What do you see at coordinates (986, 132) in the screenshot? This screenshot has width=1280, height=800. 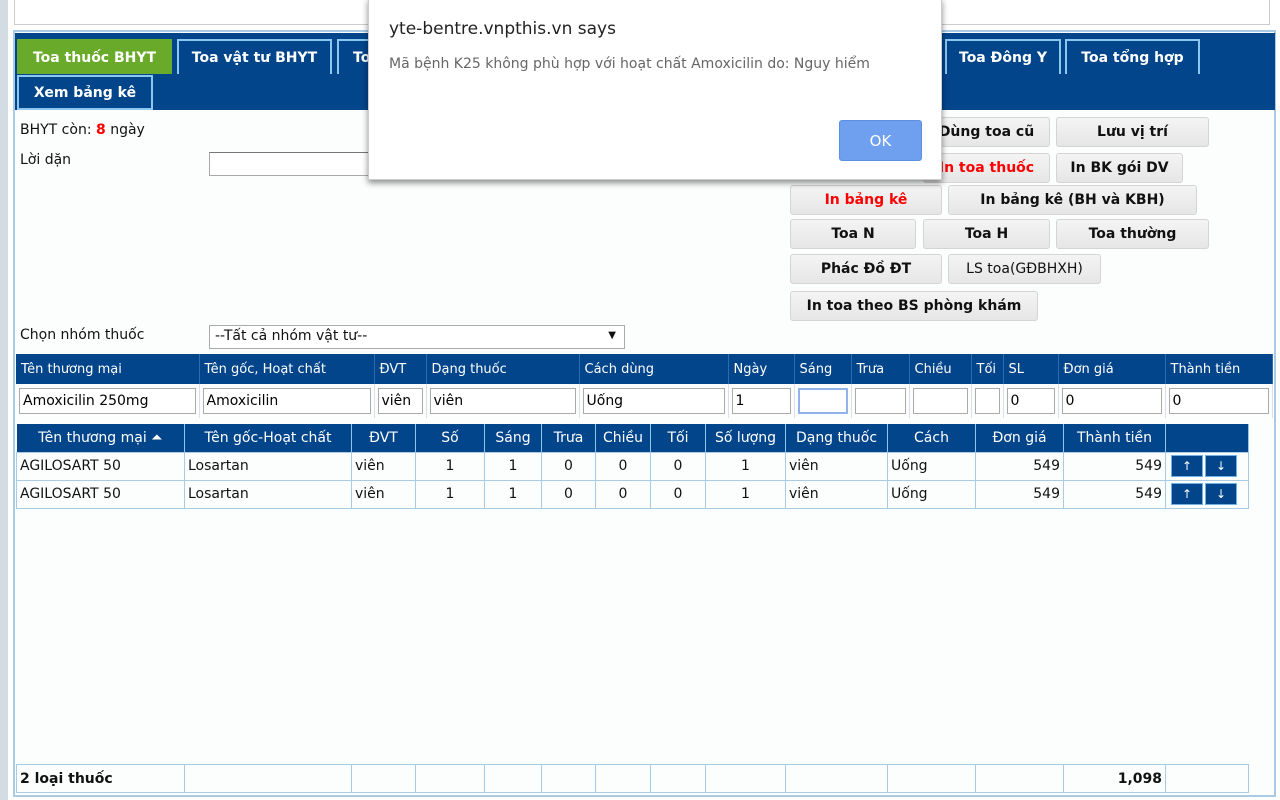 I see `dung-toa-cu-button: Dùng toa cũ` at bounding box center [986, 132].